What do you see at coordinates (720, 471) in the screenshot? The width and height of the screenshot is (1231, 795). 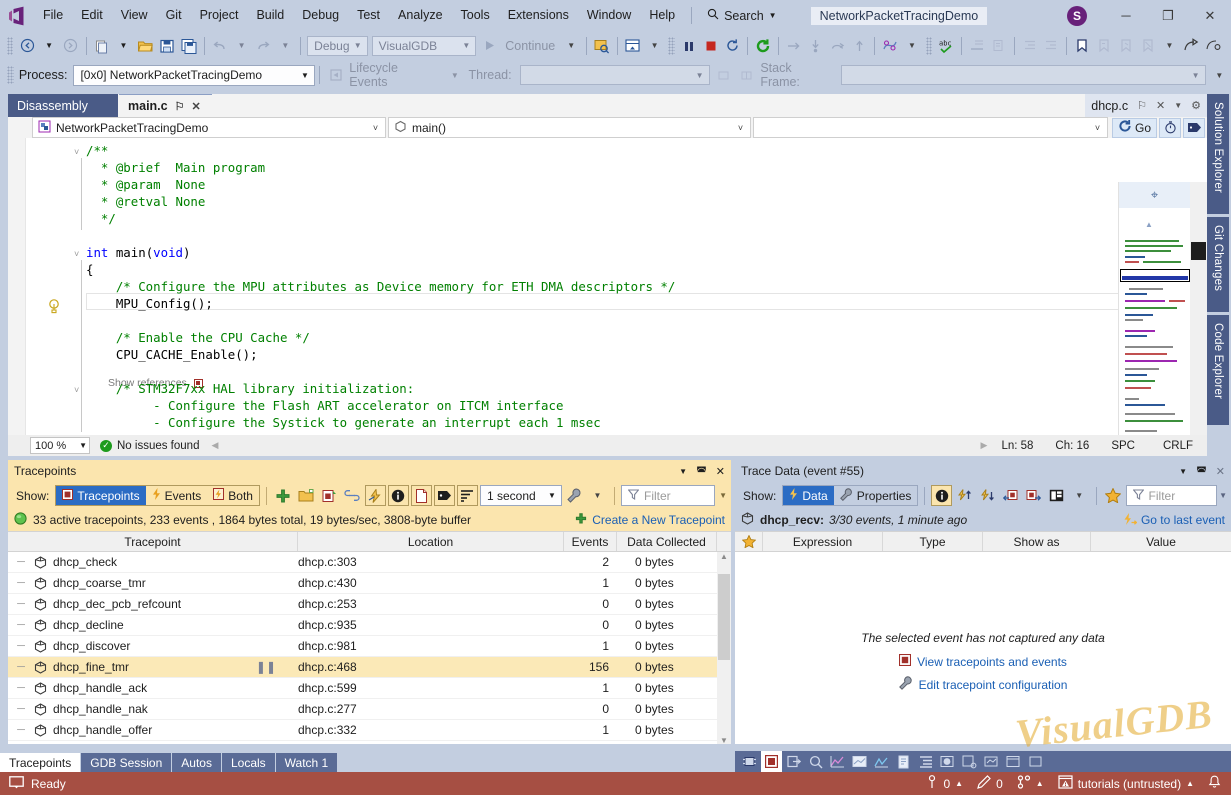 I see `close-icon: ✕` at bounding box center [720, 471].